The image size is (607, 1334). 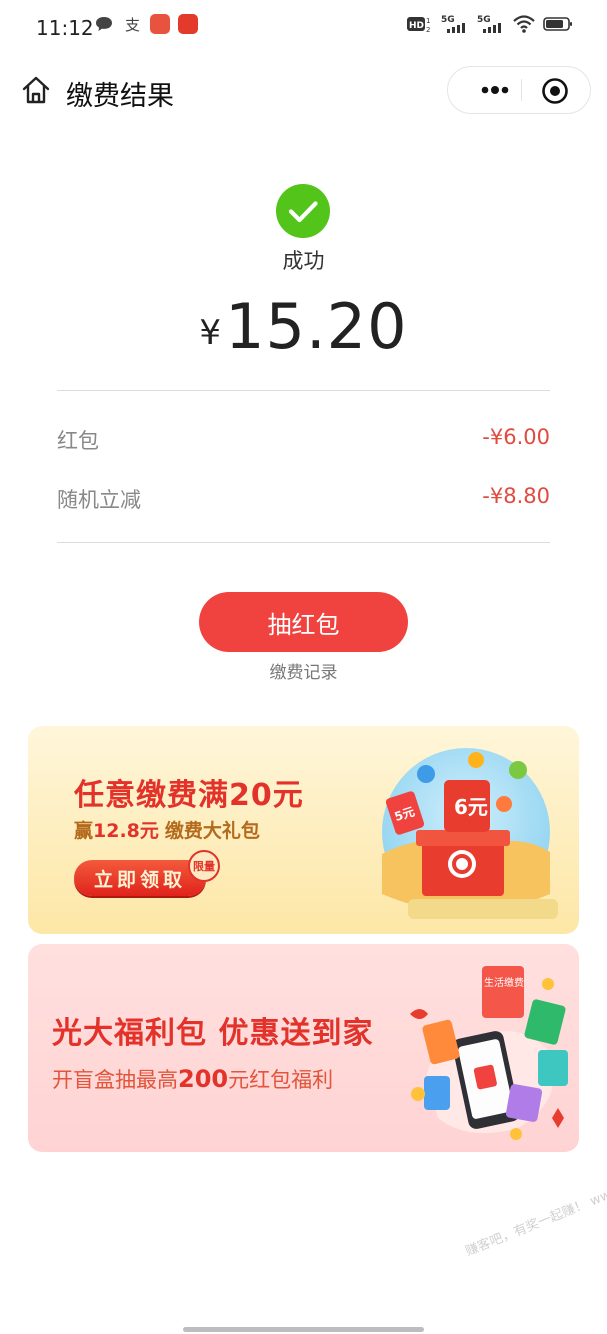 I want to click on discount-value-random: -¥8.80, so click(x=516, y=496).